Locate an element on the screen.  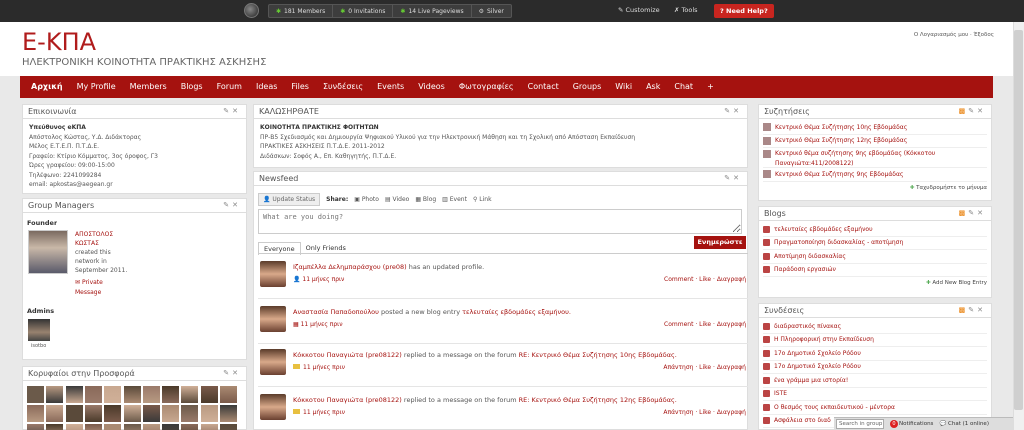
admin-avatar is located at coordinates (39, 330).